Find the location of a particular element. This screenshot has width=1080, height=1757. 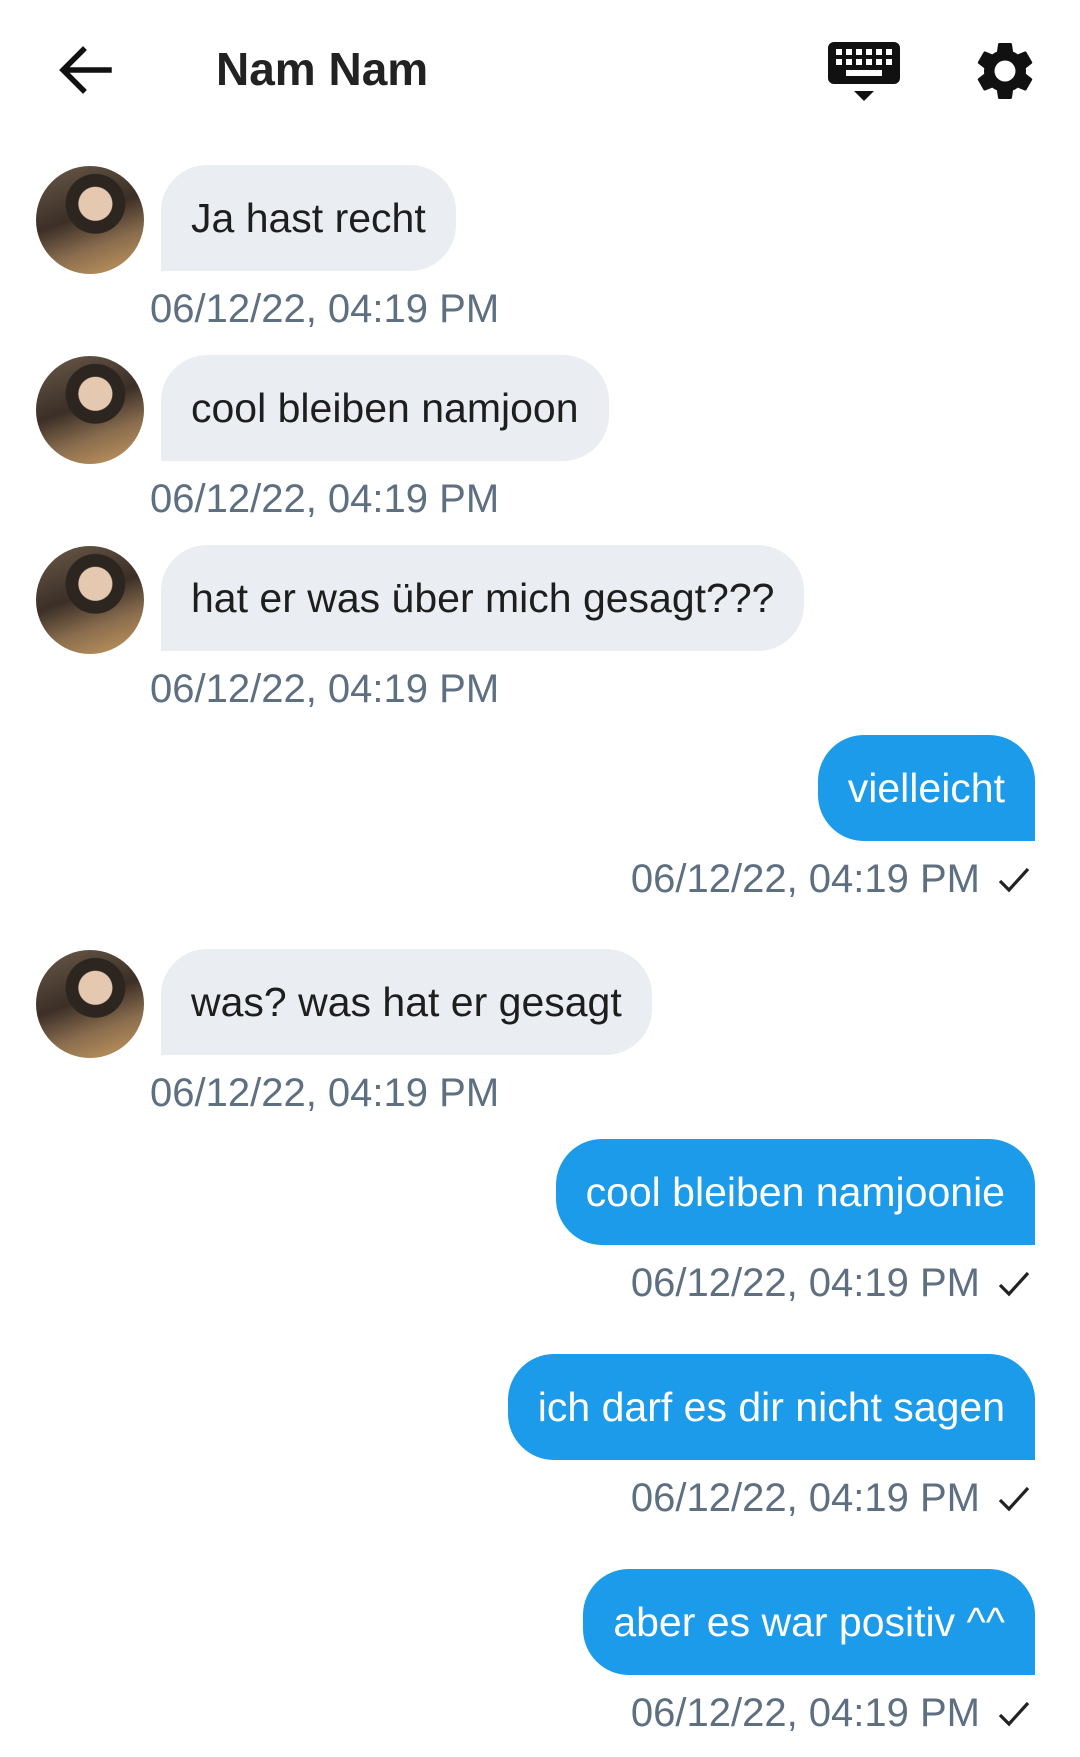

message-bubble-incoming: cool bleiben namjoon is located at coordinates (385, 408).